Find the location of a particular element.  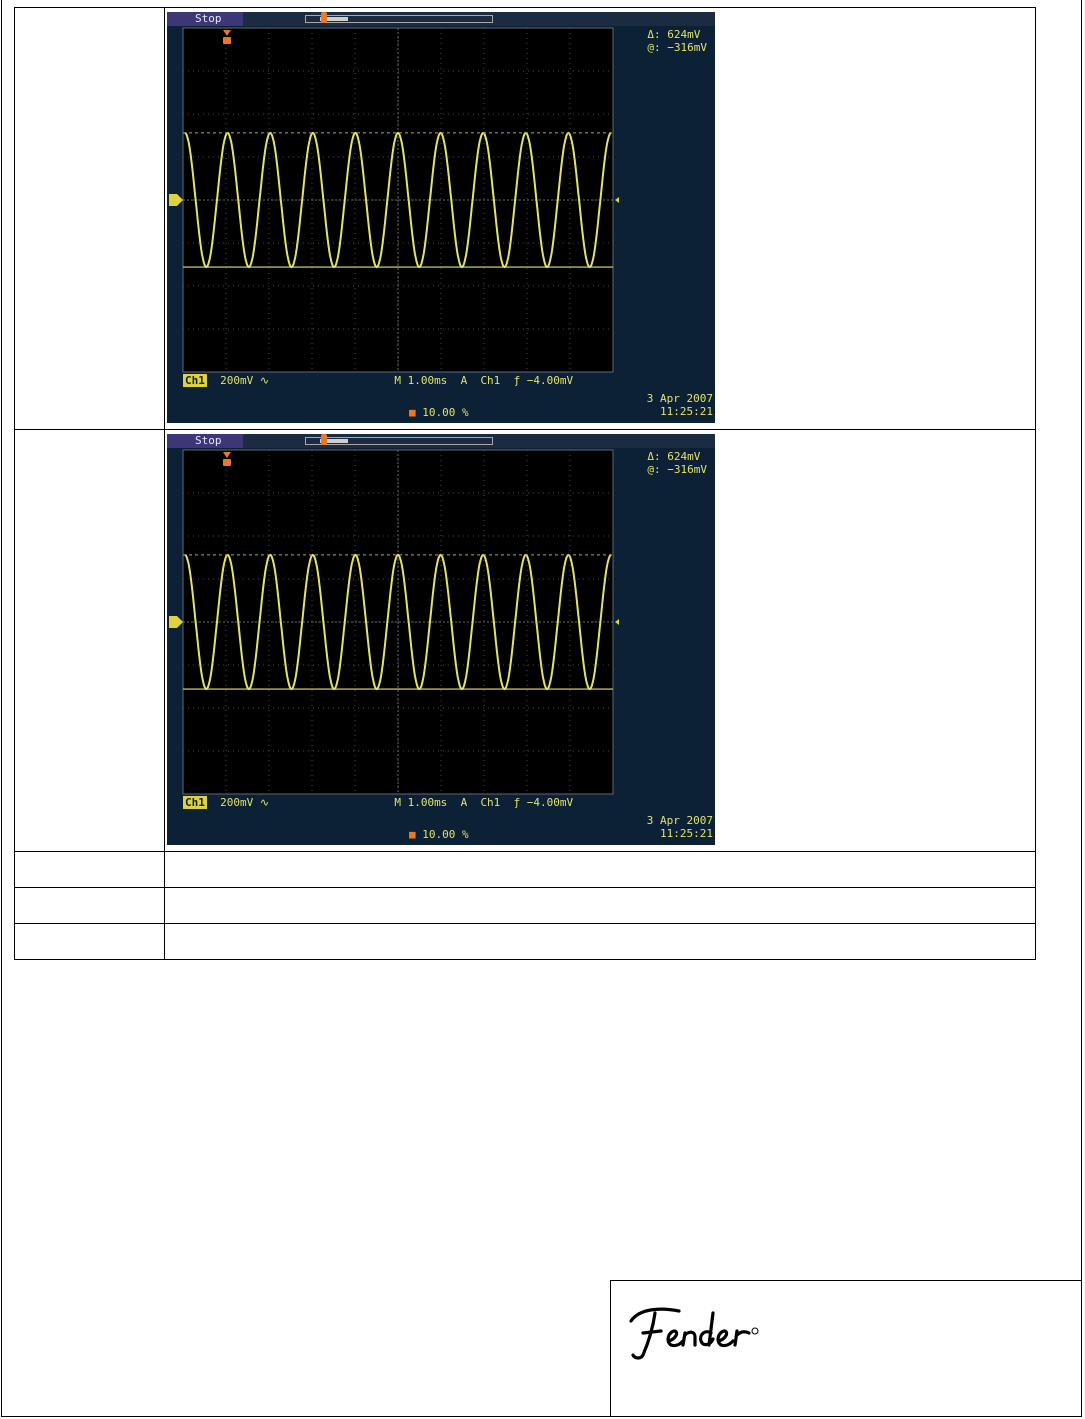

fender-logo is located at coordinates (694, 1333).